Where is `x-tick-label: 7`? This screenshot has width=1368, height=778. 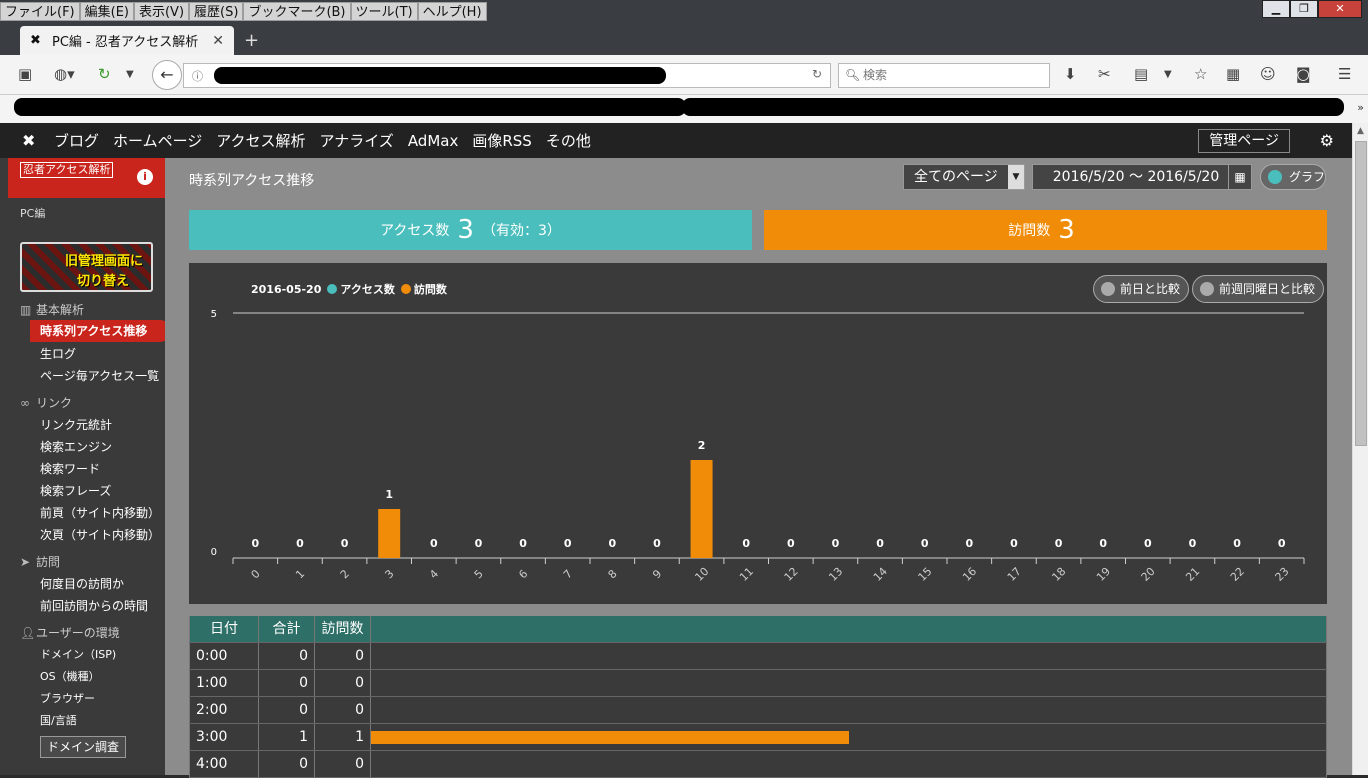 x-tick-label: 7 is located at coordinates (568, 574).